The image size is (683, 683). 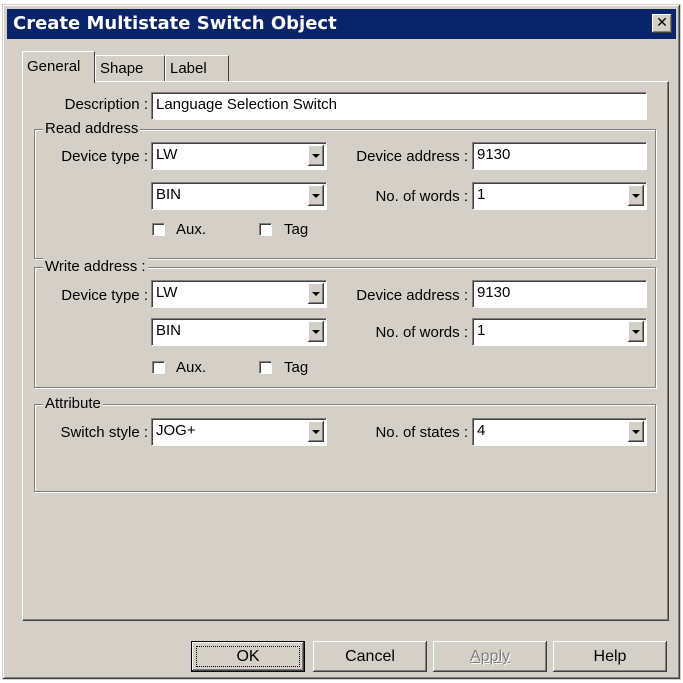 What do you see at coordinates (188, 68) in the screenshot?
I see `tab-label-label: Label` at bounding box center [188, 68].